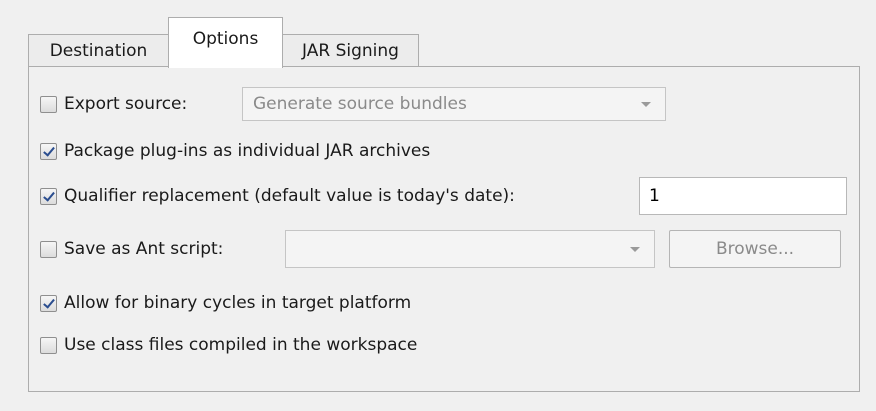  I want to click on ant-script-checkbox, so click(48, 249).